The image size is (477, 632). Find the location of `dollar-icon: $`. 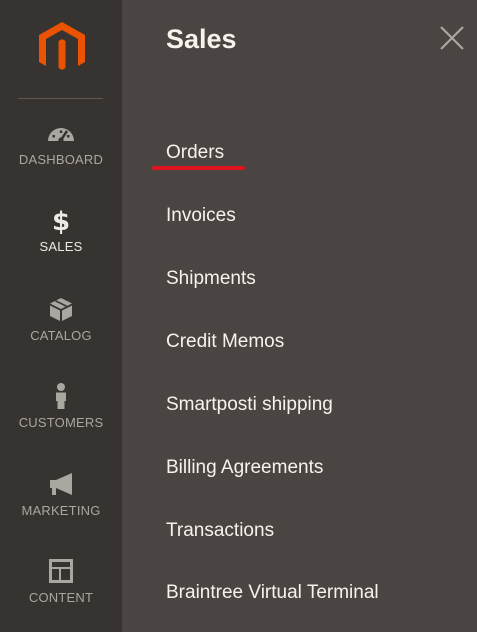

dollar-icon: $ is located at coordinates (61, 220).